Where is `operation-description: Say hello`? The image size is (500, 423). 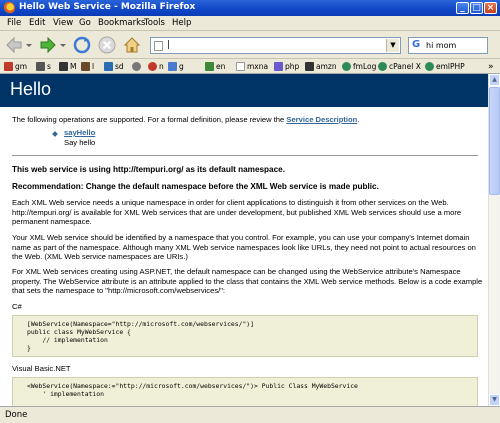
operation-description: Say hello is located at coordinates (80, 142).